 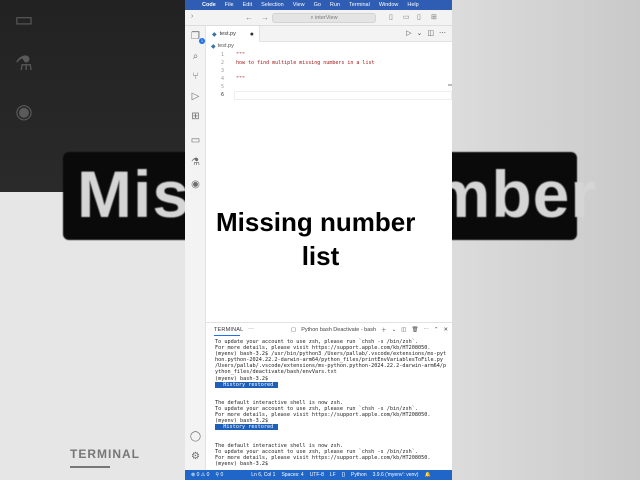 What do you see at coordinates (335, 5) in the screenshot?
I see `menu-run: Run` at bounding box center [335, 5].